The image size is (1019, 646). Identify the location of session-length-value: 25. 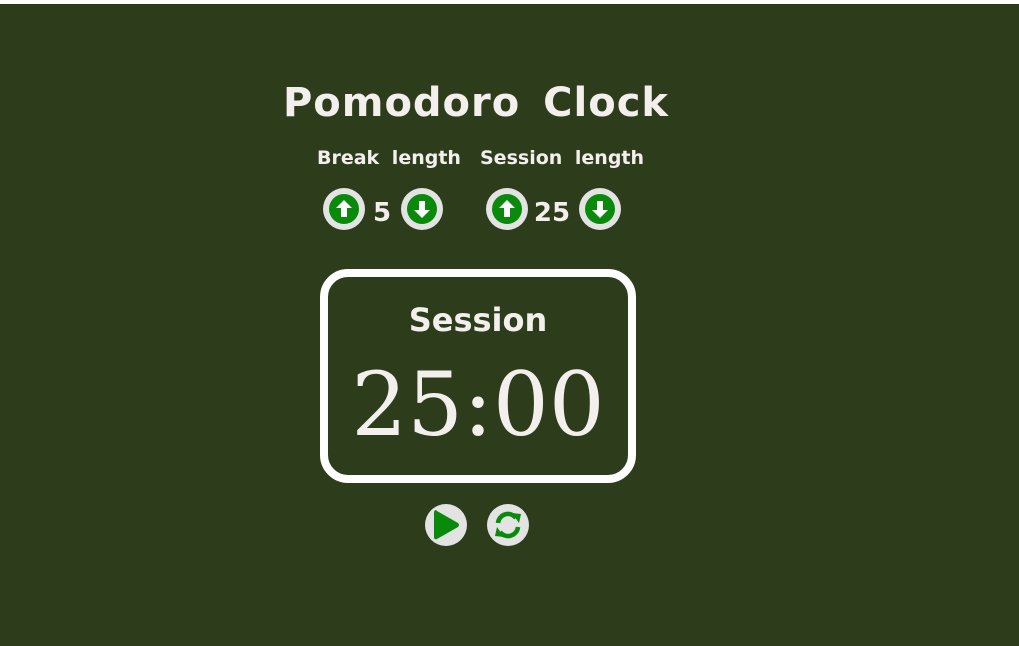
(552, 213).